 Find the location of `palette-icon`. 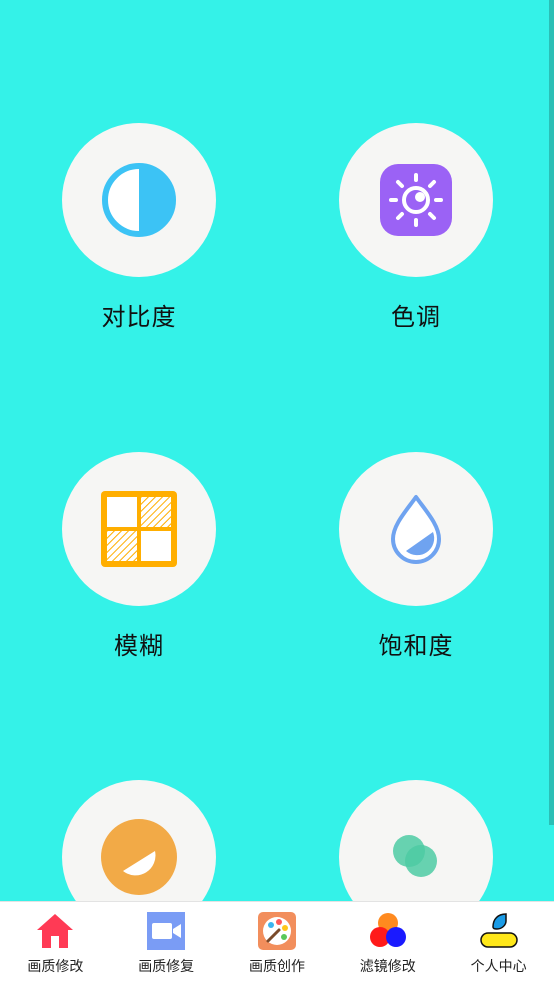

palette-icon is located at coordinates (276, 931).